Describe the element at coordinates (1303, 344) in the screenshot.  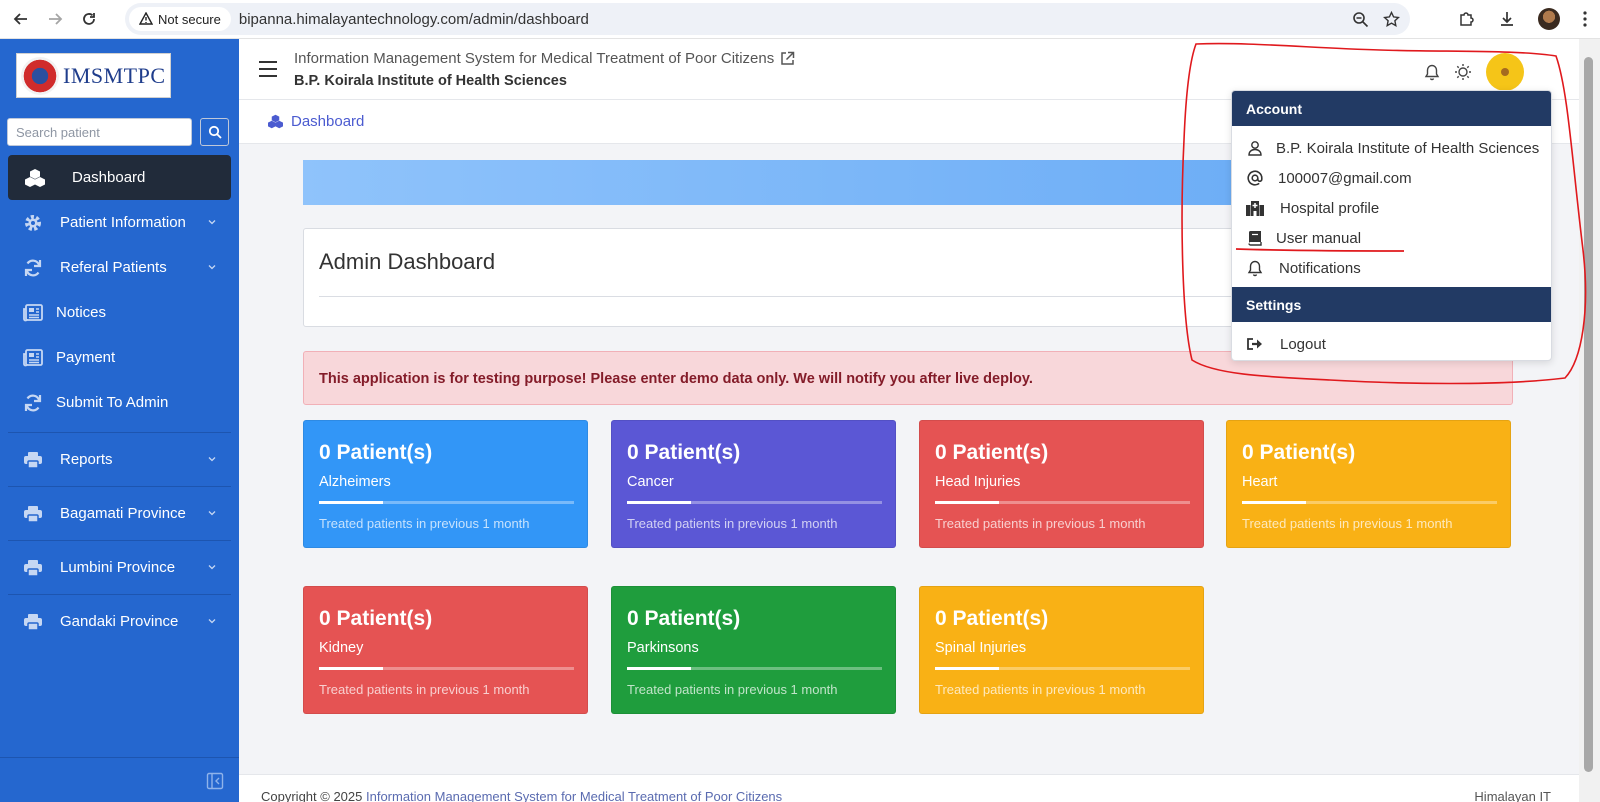
I see `dropdown-item-label: Logout` at that location.